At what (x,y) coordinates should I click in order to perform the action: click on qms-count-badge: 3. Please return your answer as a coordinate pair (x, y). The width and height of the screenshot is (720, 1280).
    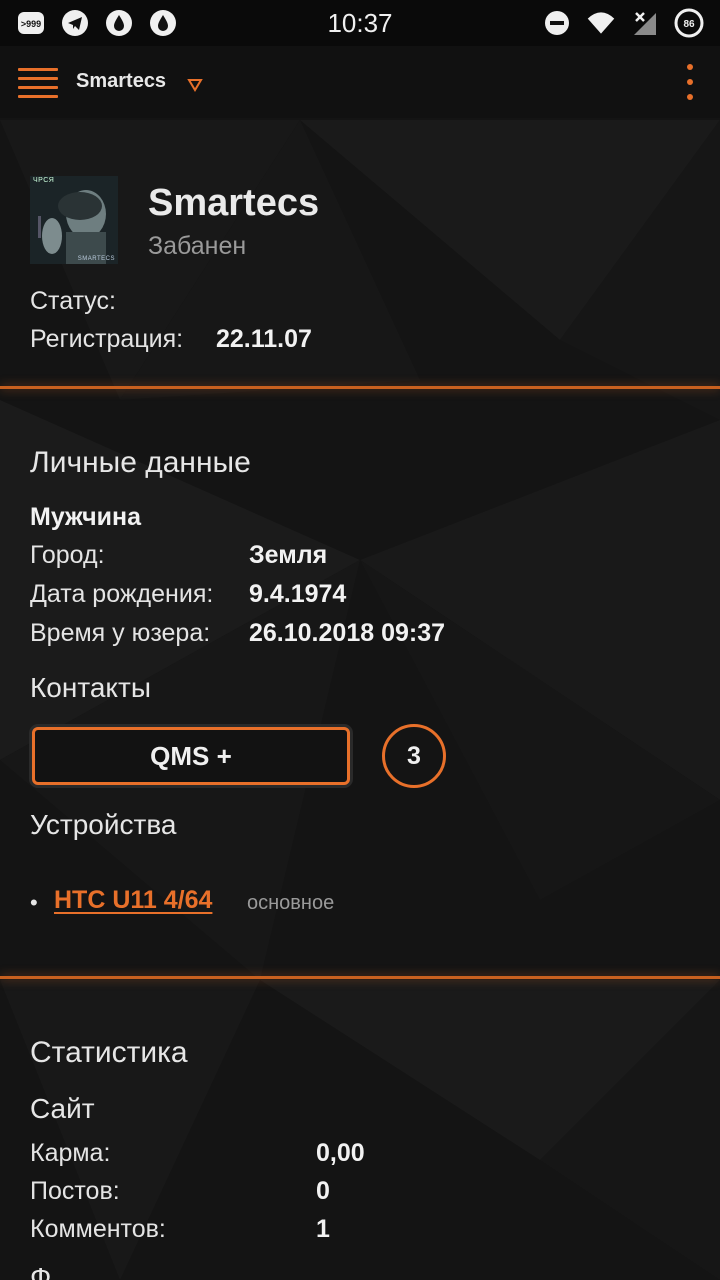
    Looking at the image, I should click on (414, 756).